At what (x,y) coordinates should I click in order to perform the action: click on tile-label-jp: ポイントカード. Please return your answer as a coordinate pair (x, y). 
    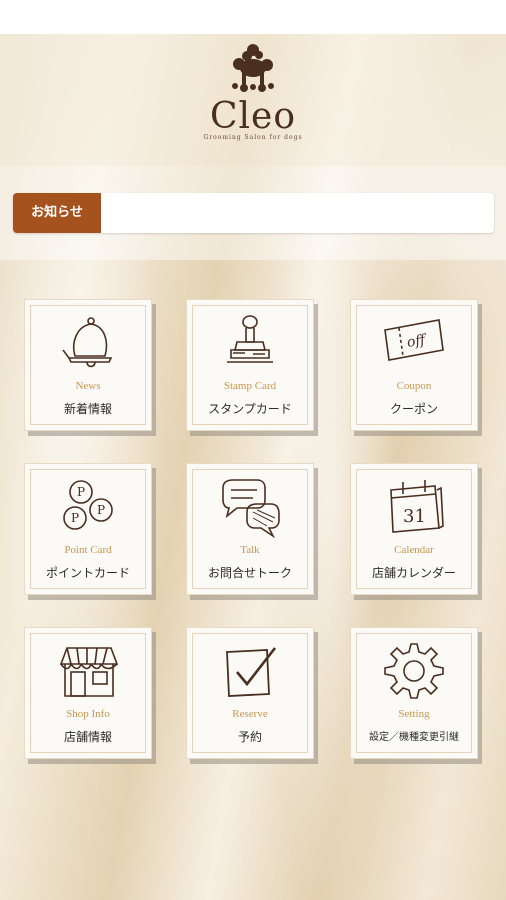
    Looking at the image, I should click on (87, 573).